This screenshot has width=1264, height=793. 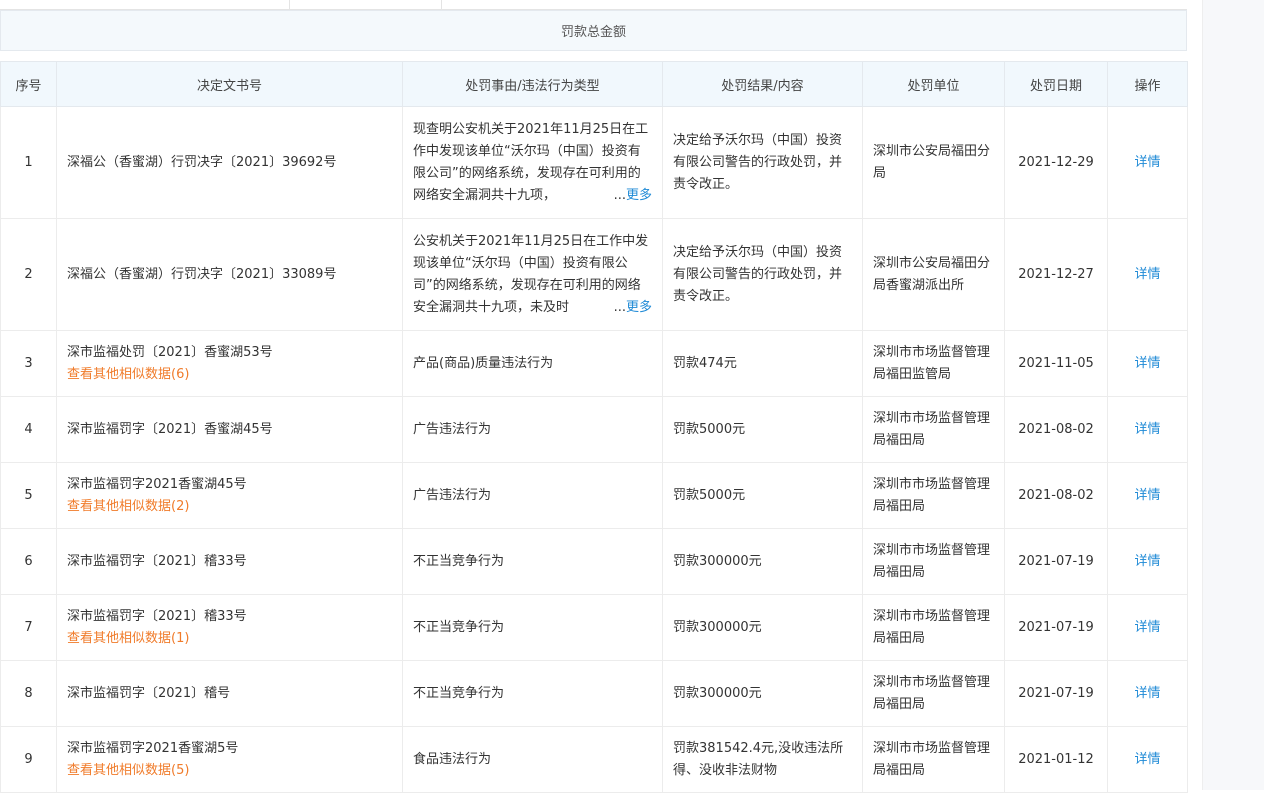 I want to click on header-unit: 处罚单位, so click(x=933, y=84).